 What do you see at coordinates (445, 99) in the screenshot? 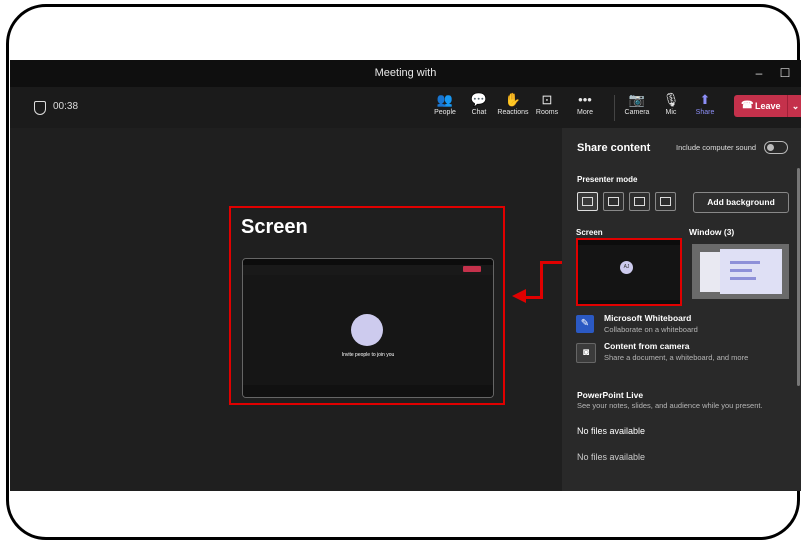
I see `people-icon: 👥` at bounding box center [445, 99].